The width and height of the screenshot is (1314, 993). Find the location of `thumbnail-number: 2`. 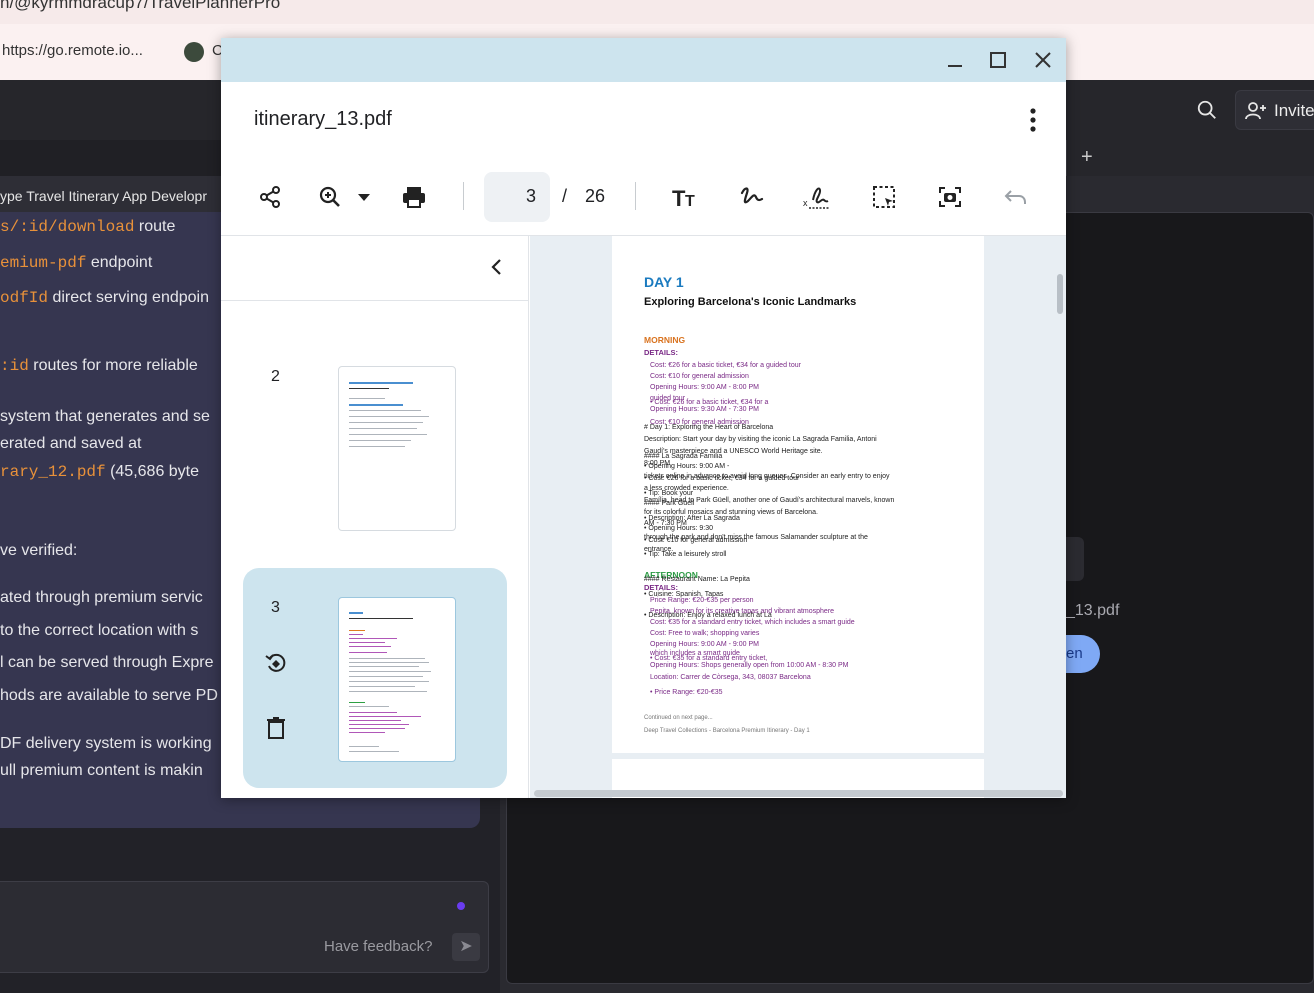

thumbnail-number: 2 is located at coordinates (275, 376).